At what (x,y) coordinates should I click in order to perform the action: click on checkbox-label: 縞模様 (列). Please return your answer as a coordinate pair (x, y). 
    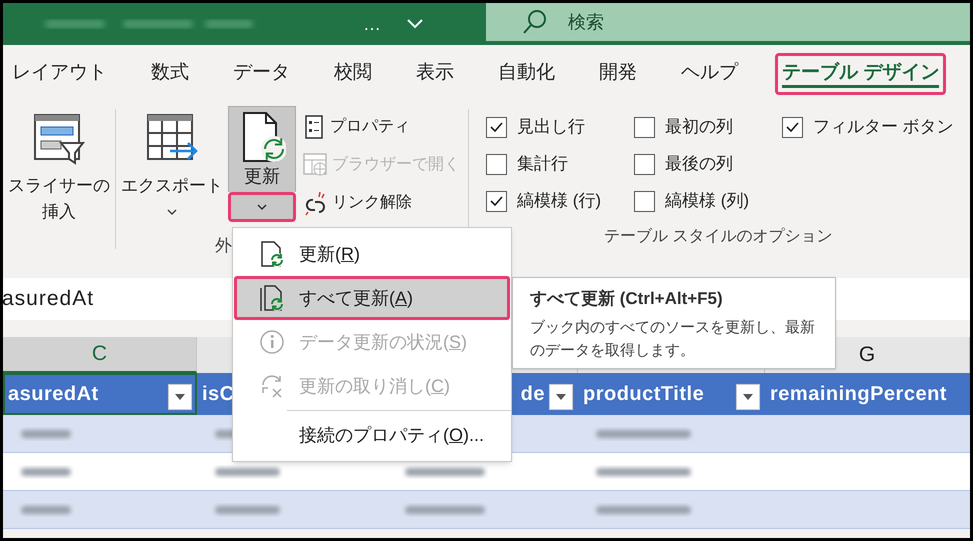
    Looking at the image, I should click on (707, 201).